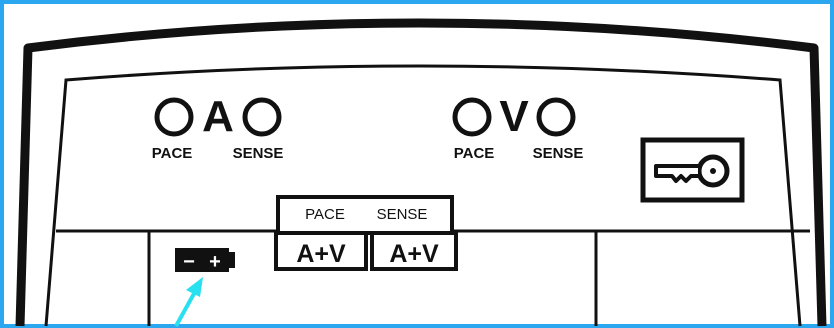  Describe the element at coordinates (218, 116) in the screenshot. I see `atrial-letter: A` at that location.